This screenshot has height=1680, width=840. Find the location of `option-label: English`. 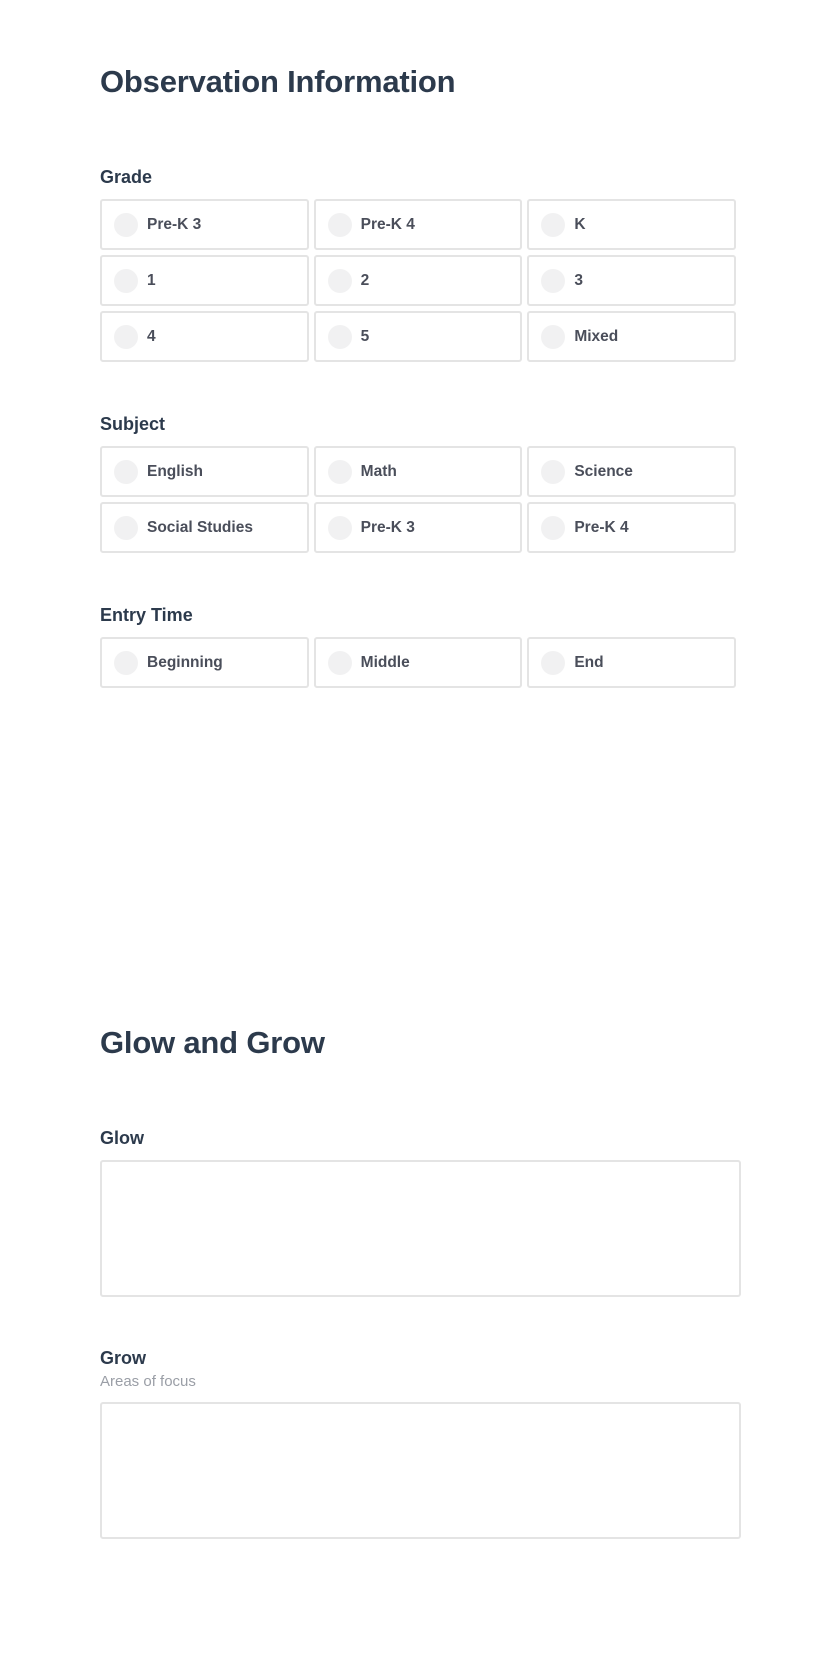

option-label: English is located at coordinates (175, 471).